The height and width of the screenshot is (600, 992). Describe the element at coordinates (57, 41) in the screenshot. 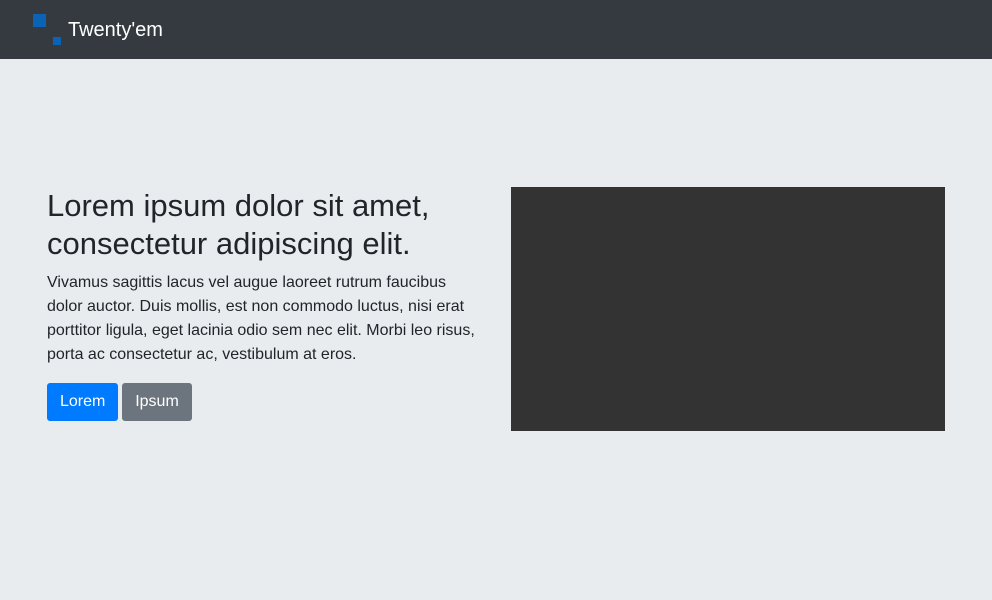

I see `logo-small-square-icon` at that location.